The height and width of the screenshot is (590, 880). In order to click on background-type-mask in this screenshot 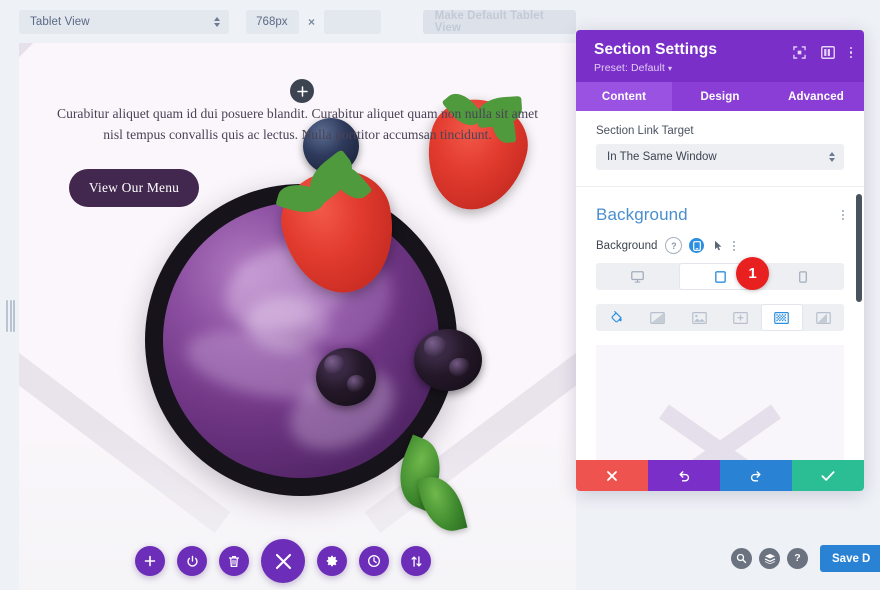, I will do `click(823, 317)`.